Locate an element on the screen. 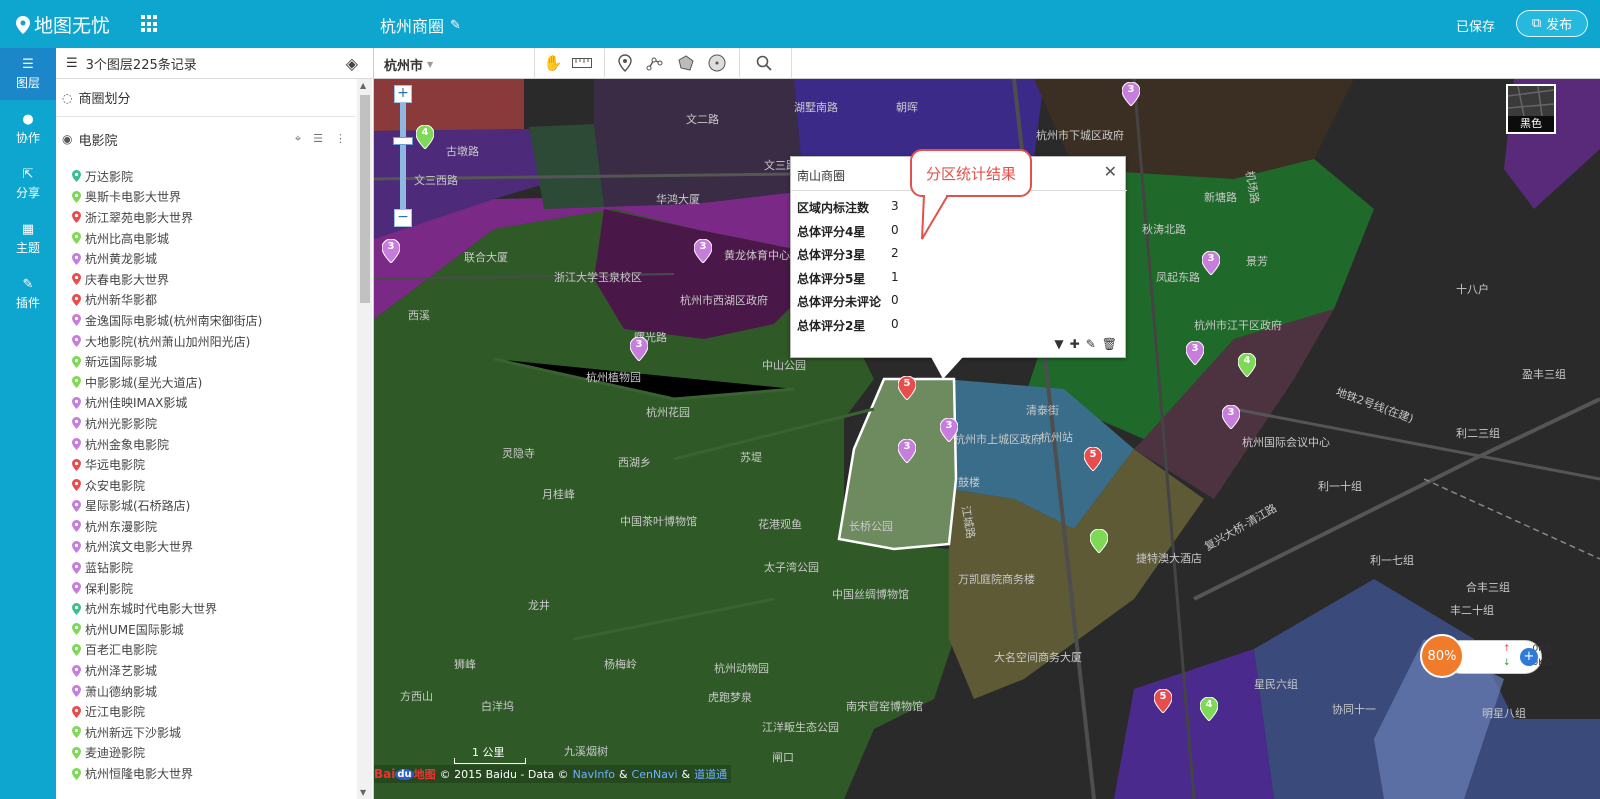 Image resolution: width=1600 pixels, height=799 pixels. cinema-list-item: 杭州新远下沙影城 is located at coordinates (212, 732).